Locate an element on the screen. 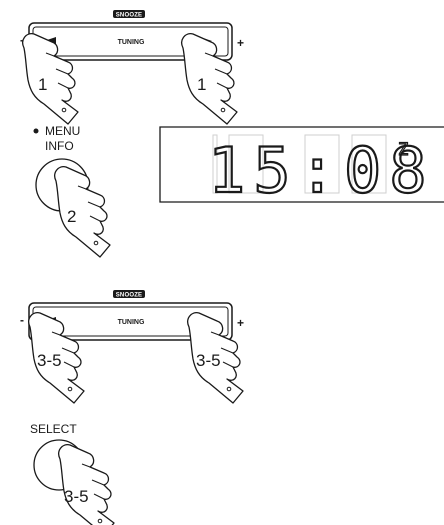 Image resolution: width=444 pixels, height=525 pixels. menu-label: MENU is located at coordinates (62, 131).